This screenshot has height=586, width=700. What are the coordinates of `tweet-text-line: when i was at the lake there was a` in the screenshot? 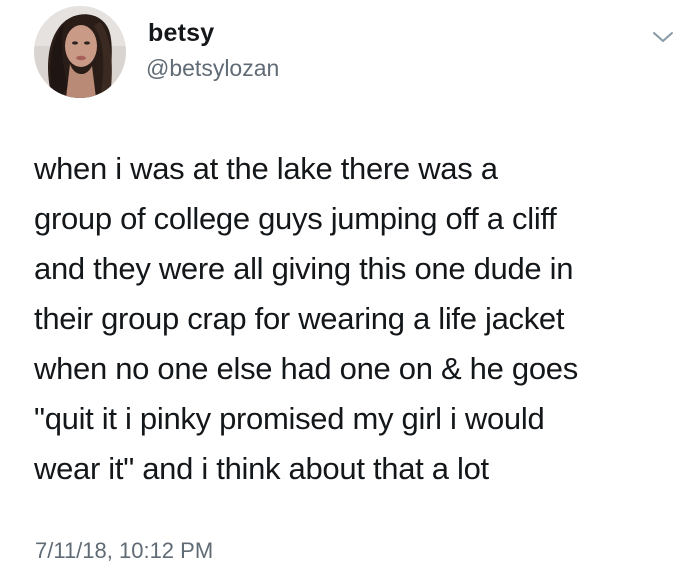 It's located at (266, 168).